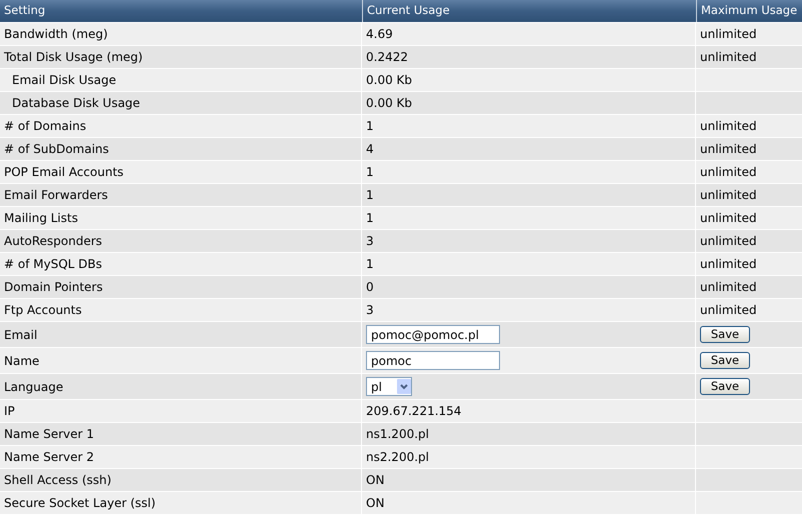 This screenshot has width=802, height=515. What do you see at coordinates (389, 386) in the screenshot?
I see `language-dropdown: pl` at bounding box center [389, 386].